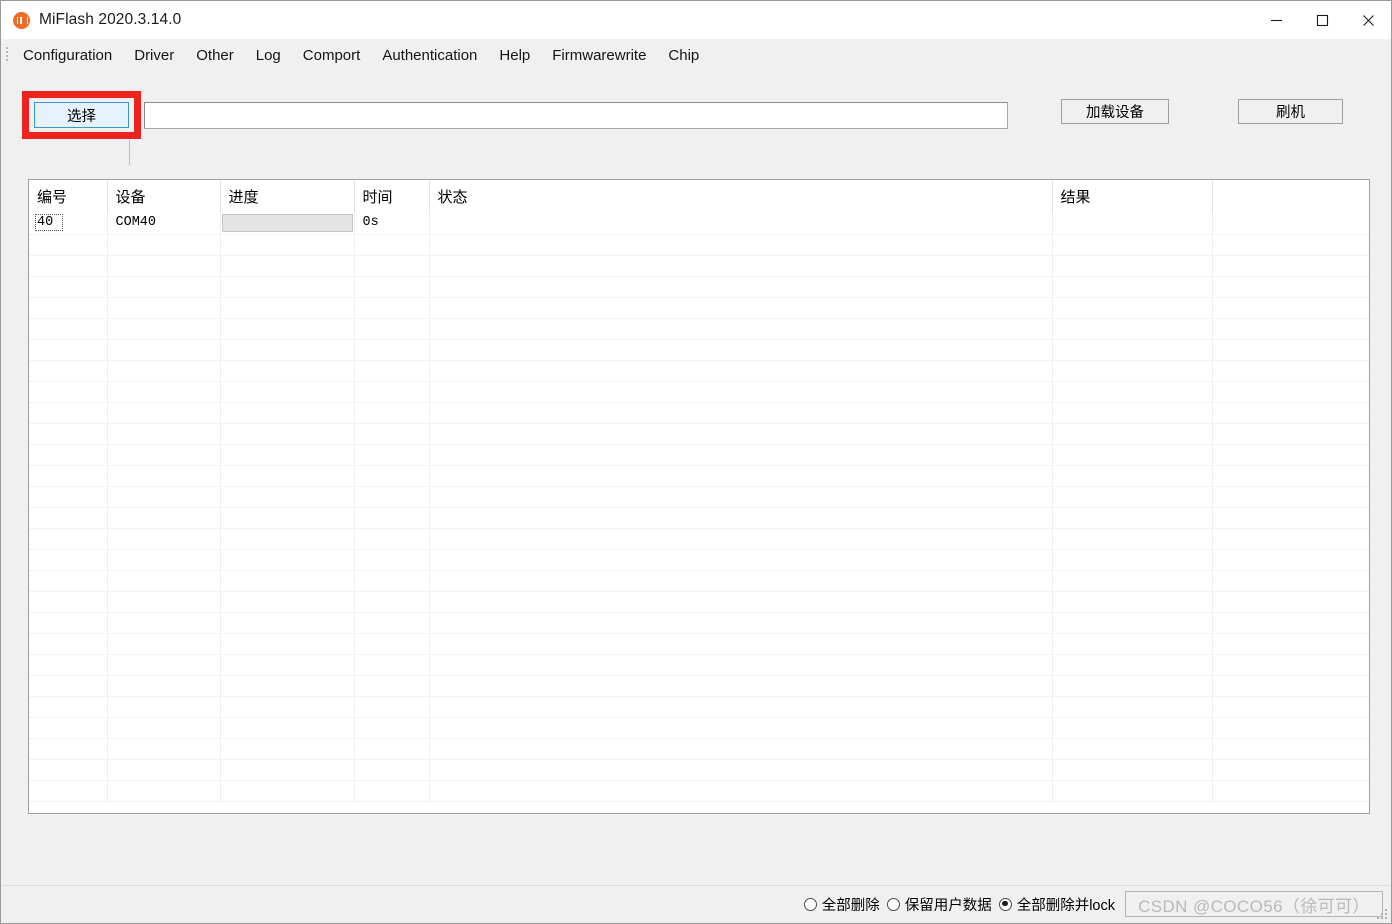 The image size is (1392, 924). What do you see at coordinates (110, 19) in the screenshot?
I see `window-title: MiFlash 2020.3.14.0` at bounding box center [110, 19].